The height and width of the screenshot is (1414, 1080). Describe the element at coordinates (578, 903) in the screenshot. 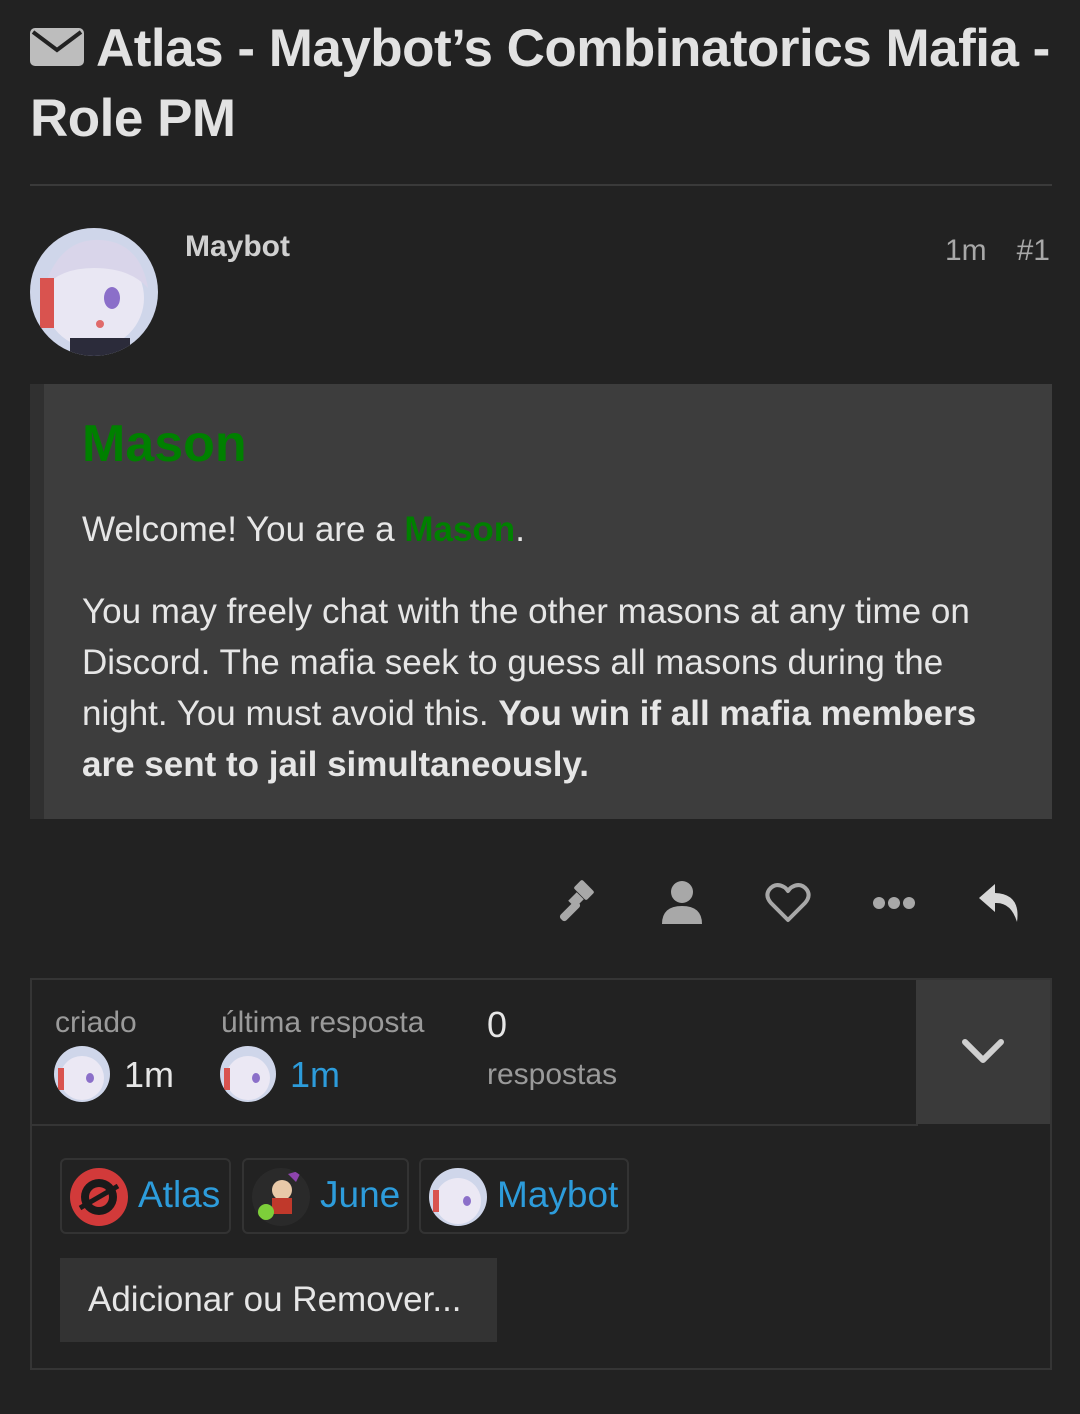

I see `gavel-icon` at that location.